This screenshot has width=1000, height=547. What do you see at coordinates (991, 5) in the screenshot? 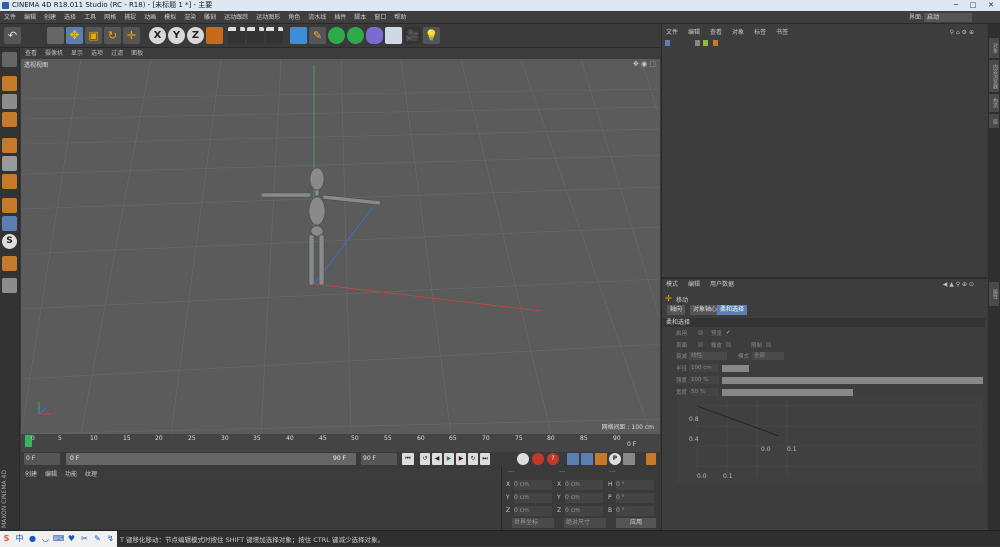
I see `close-icon: ✕` at bounding box center [991, 5].